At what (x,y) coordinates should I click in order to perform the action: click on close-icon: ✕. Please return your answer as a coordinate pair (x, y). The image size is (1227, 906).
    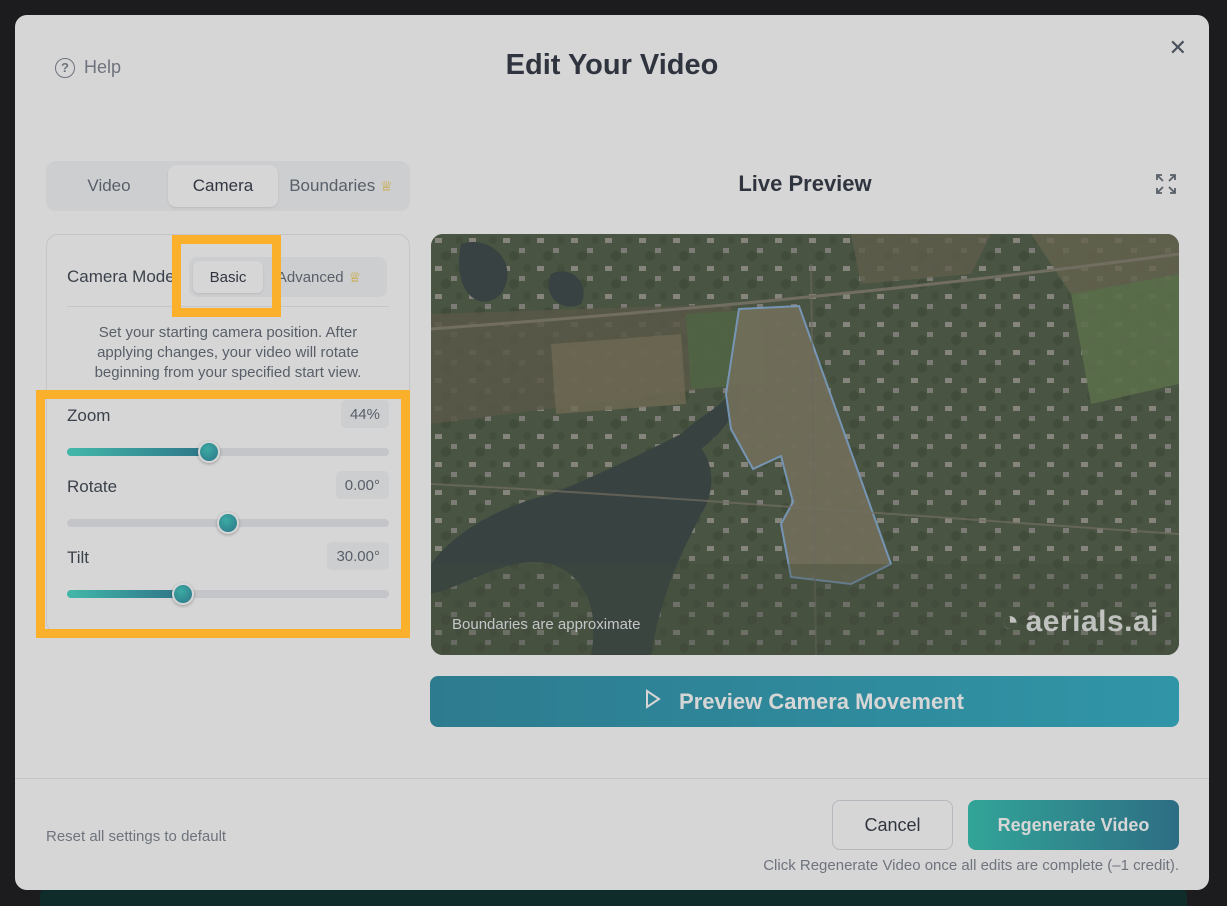
    Looking at the image, I should click on (1178, 48).